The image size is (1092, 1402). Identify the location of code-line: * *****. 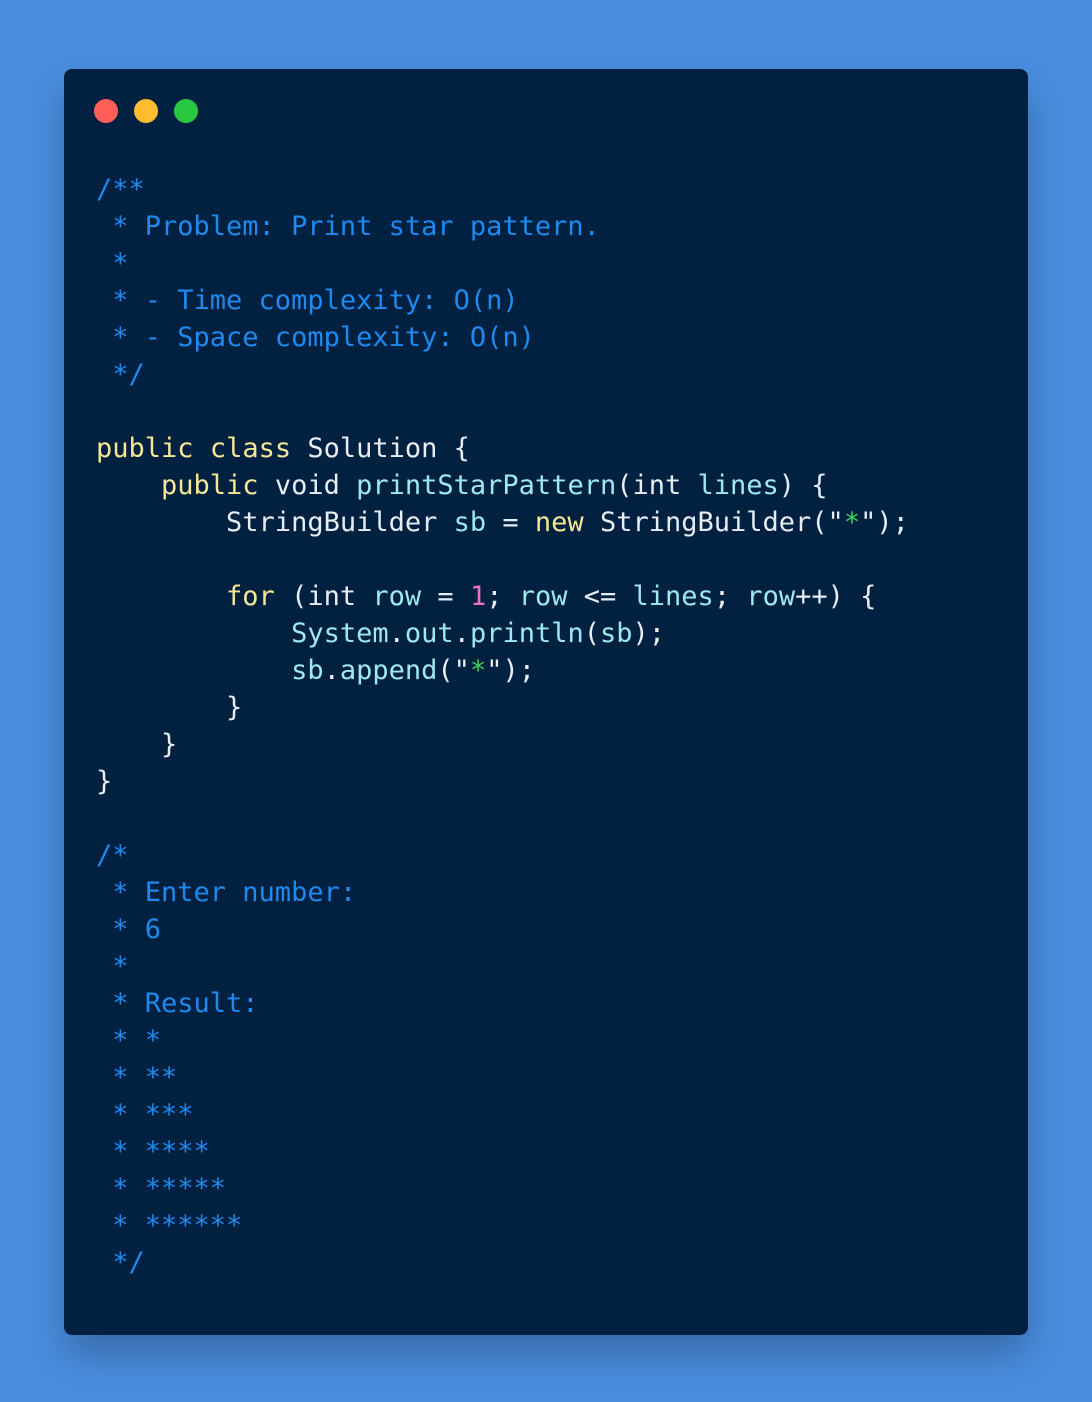
(502, 1188).